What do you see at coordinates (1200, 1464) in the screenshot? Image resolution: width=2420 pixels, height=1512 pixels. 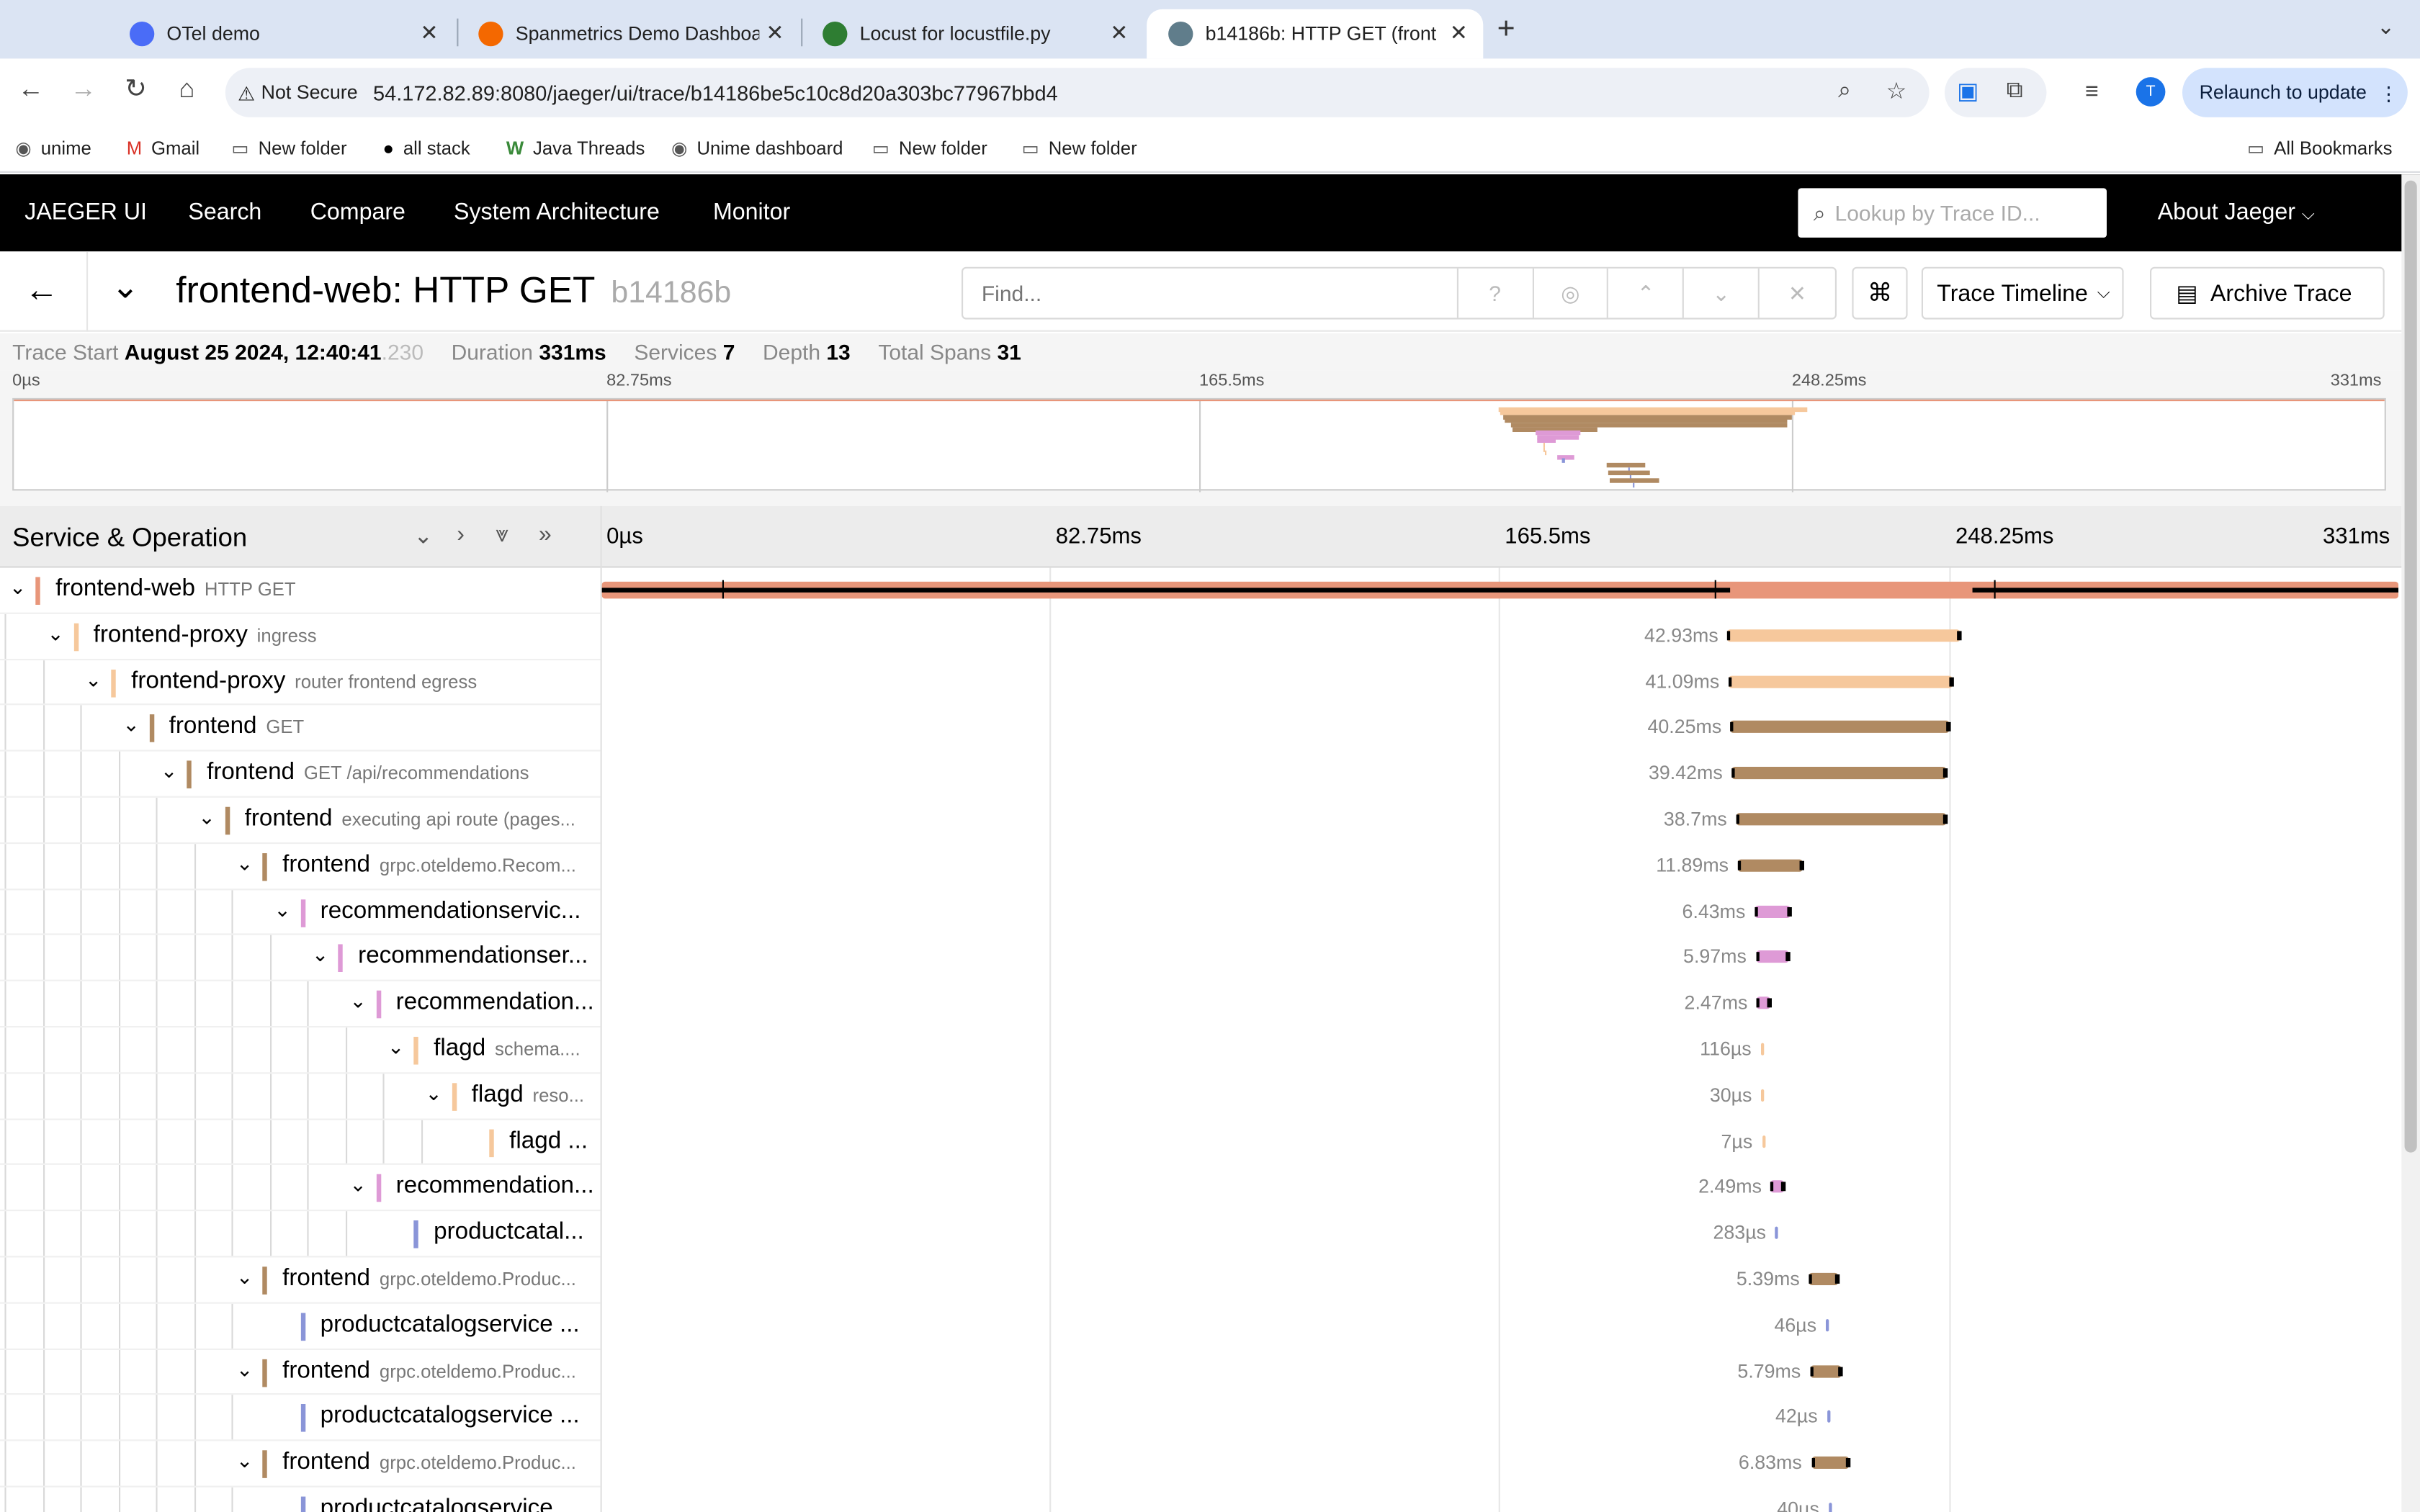 I see `span-row: ⌄ frontend grpc.oteldemo.Produc... 6.83ms` at bounding box center [1200, 1464].